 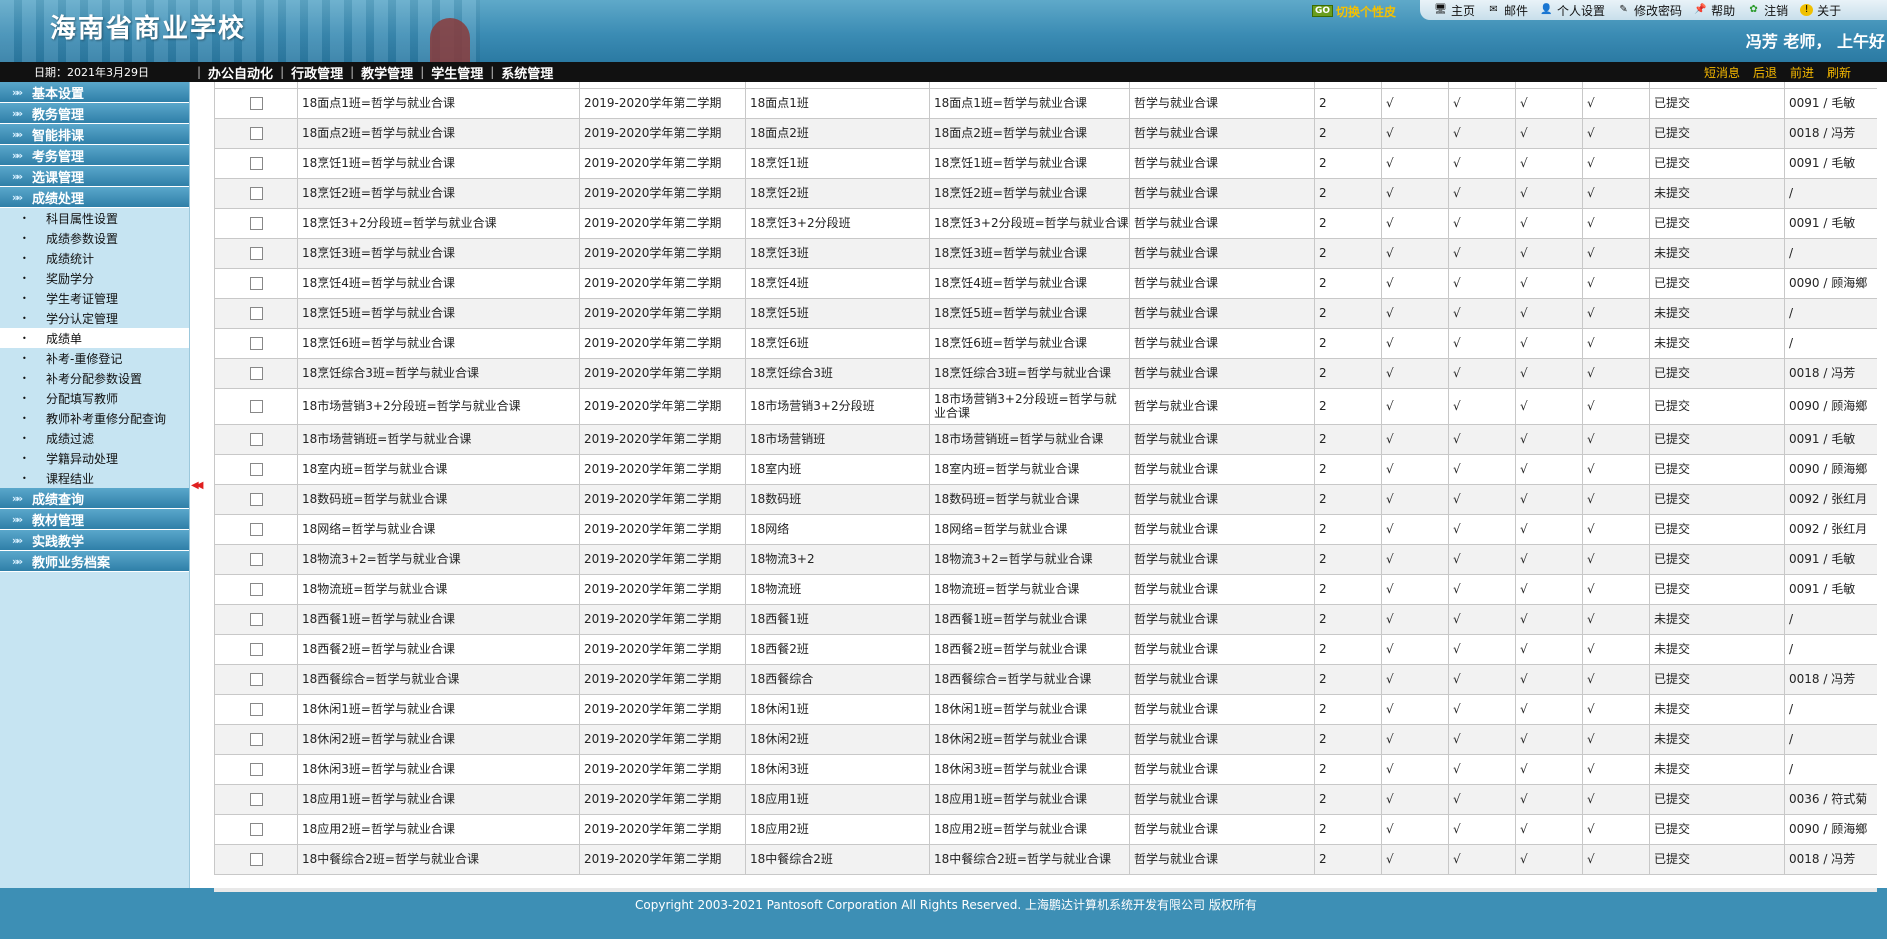 I want to click on sidebar-group: »» 成绩查询, so click(x=94, y=498).